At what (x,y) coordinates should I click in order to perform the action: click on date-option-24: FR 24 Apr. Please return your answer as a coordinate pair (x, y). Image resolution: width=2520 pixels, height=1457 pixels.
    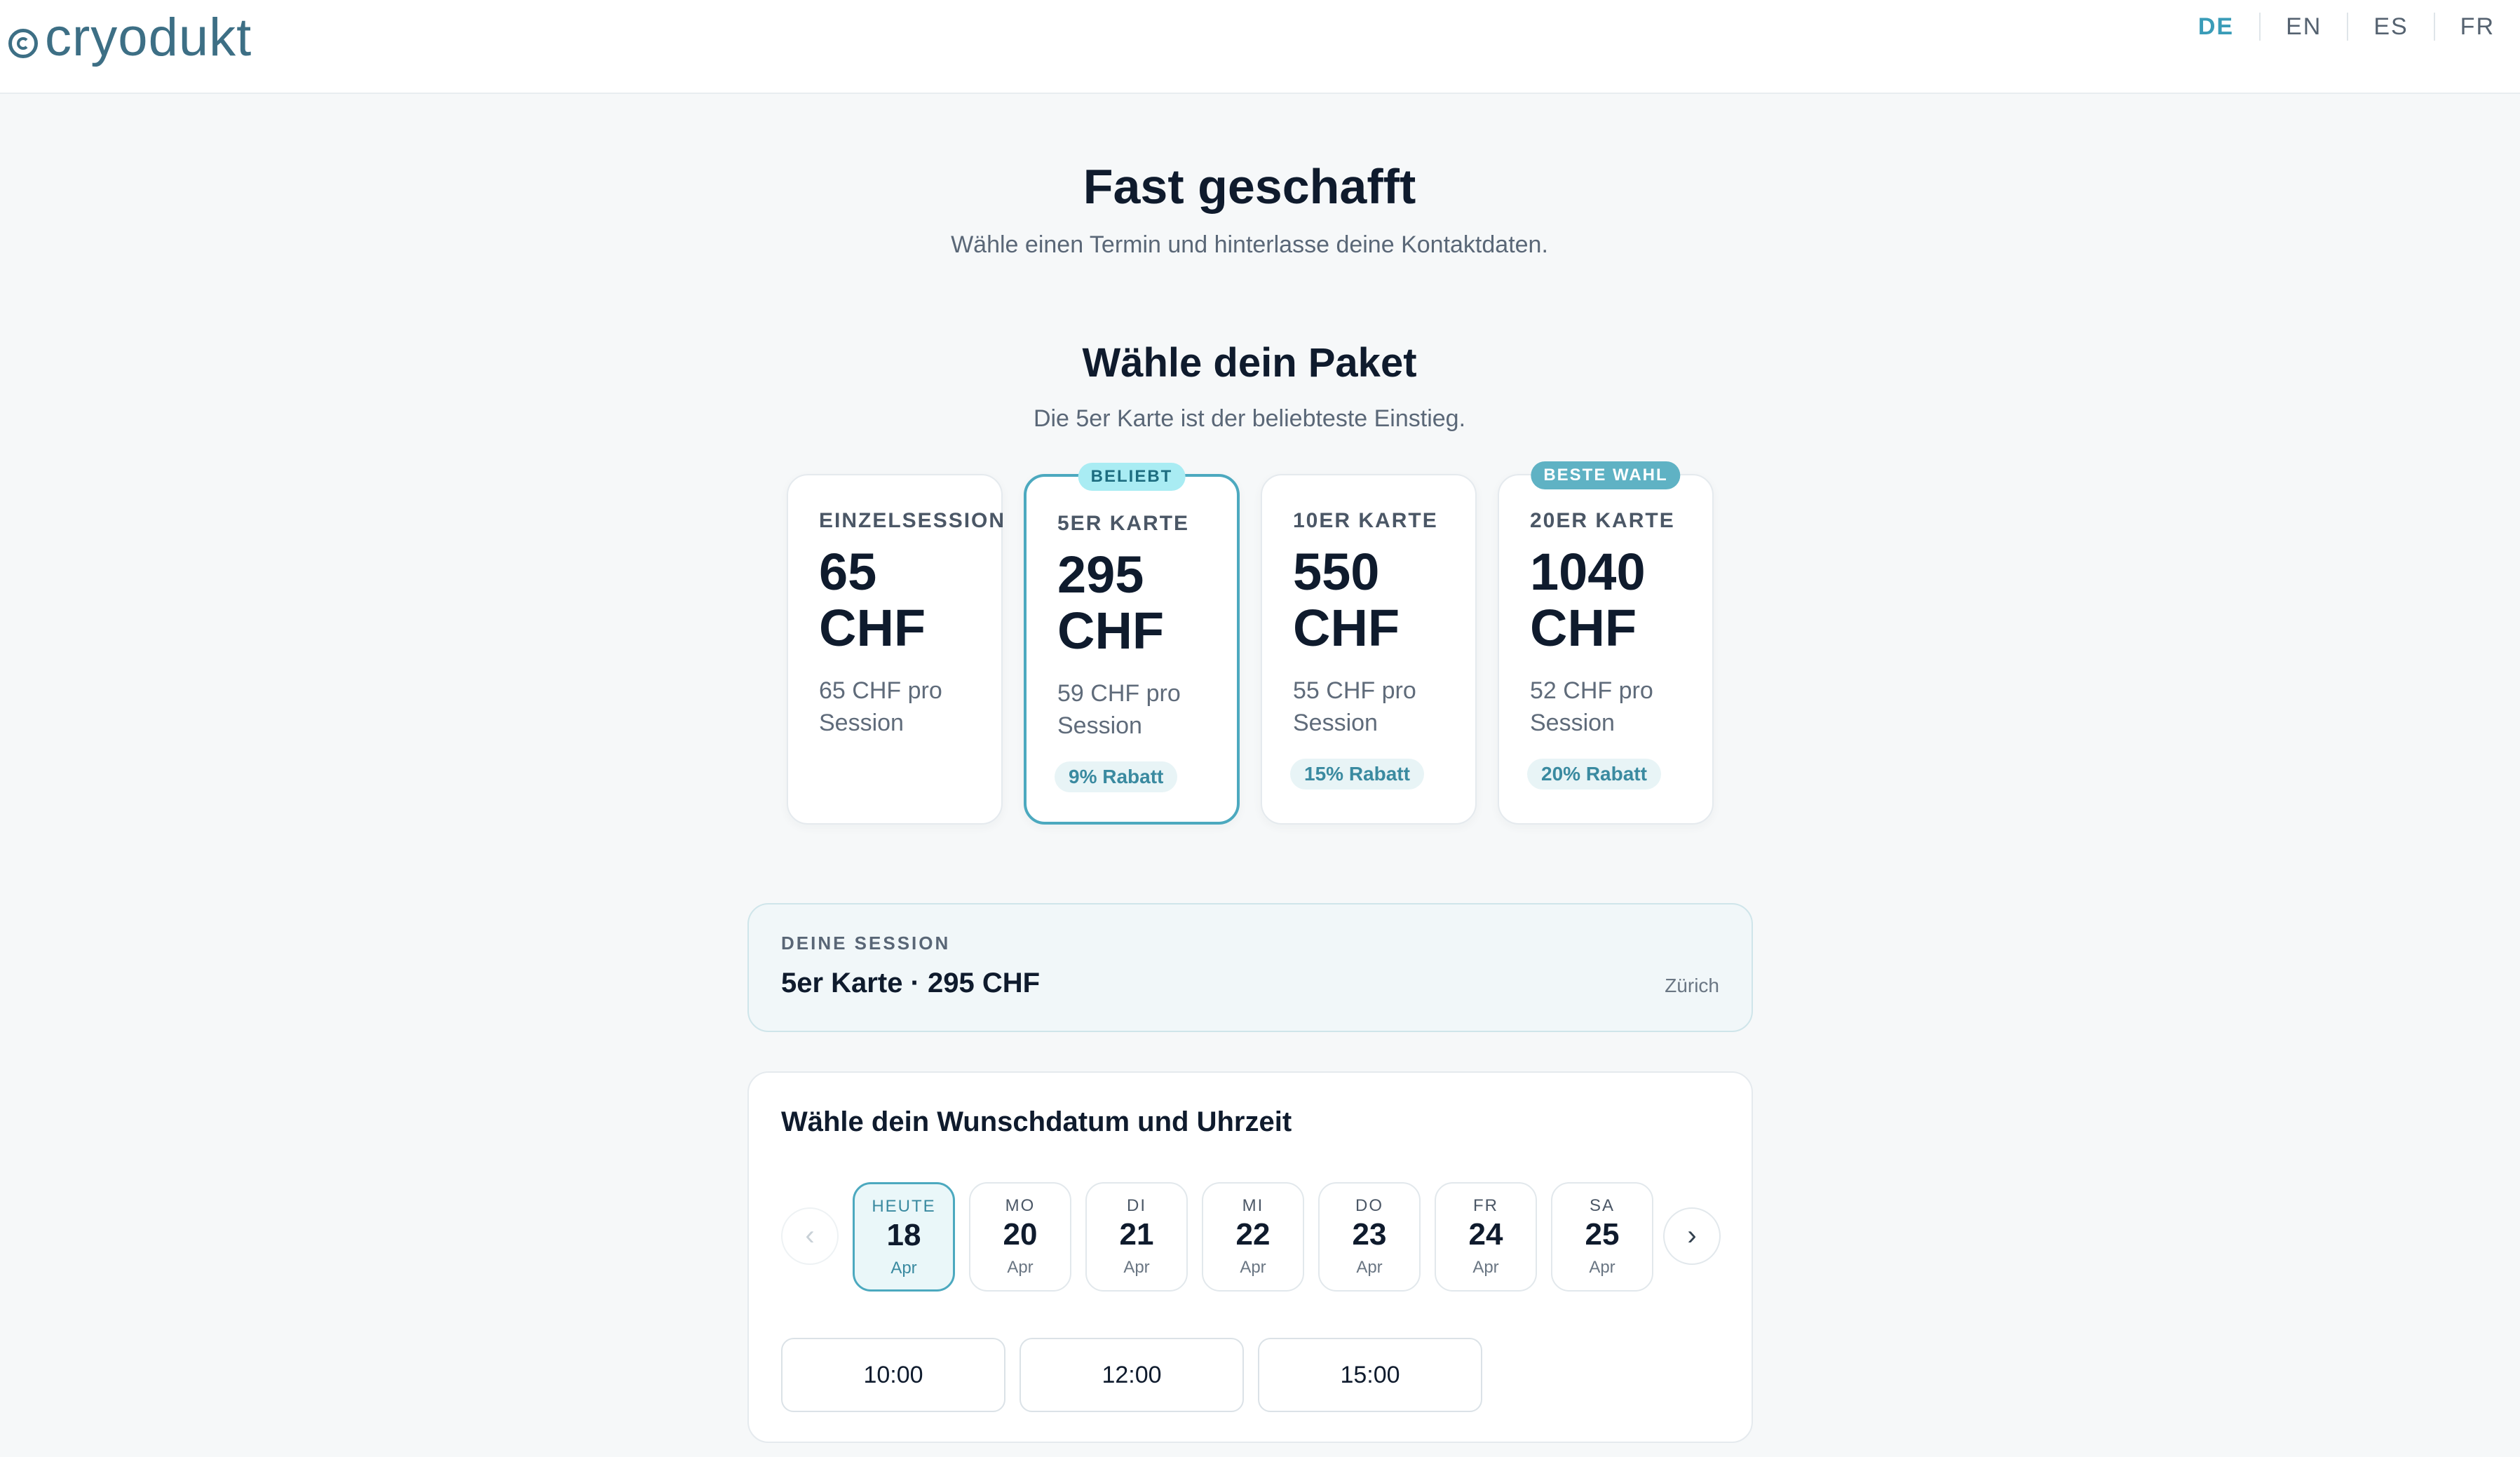
    Looking at the image, I should click on (1486, 1237).